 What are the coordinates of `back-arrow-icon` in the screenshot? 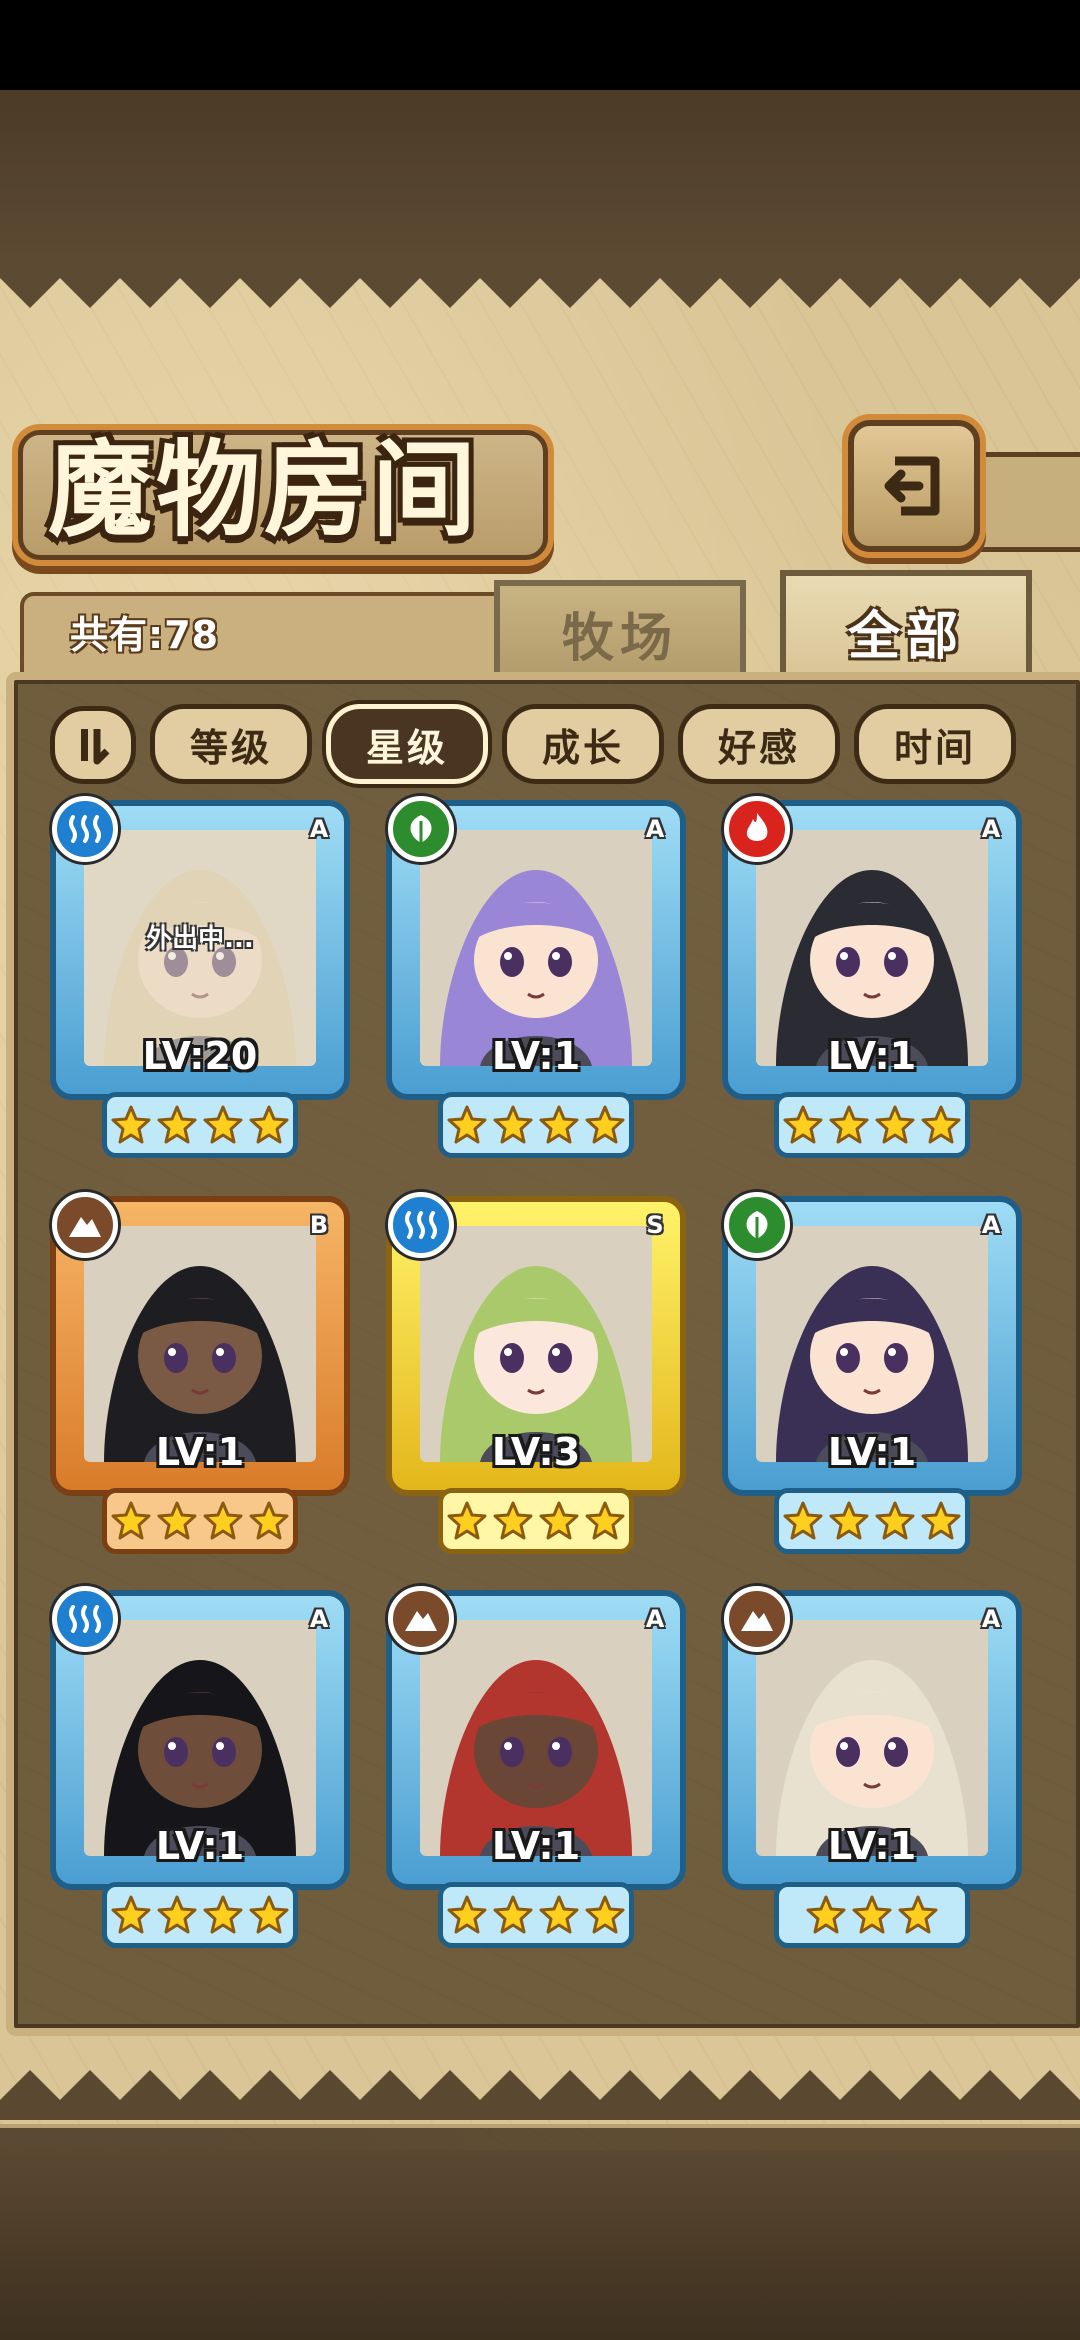 It's located at (912, 486).